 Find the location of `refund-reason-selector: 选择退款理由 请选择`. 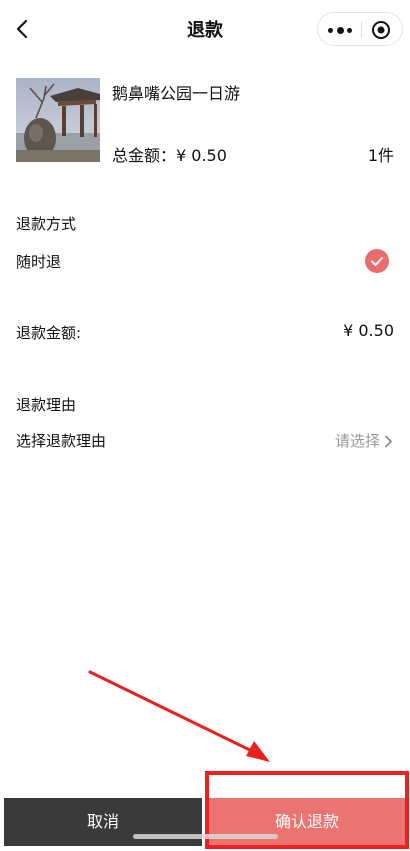

refund-reason-selector: 选择退款理由 请选择 is located at coordinates (205, 441).